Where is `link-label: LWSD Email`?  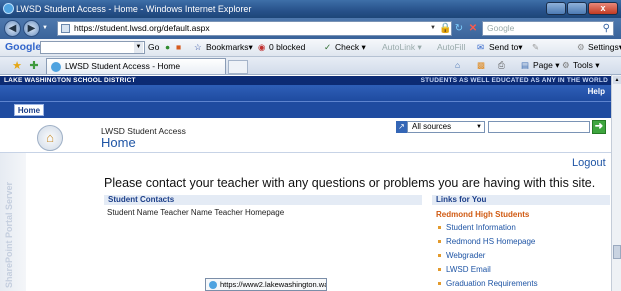
link-label: LWSD Email is located at coordinates (468, 269).